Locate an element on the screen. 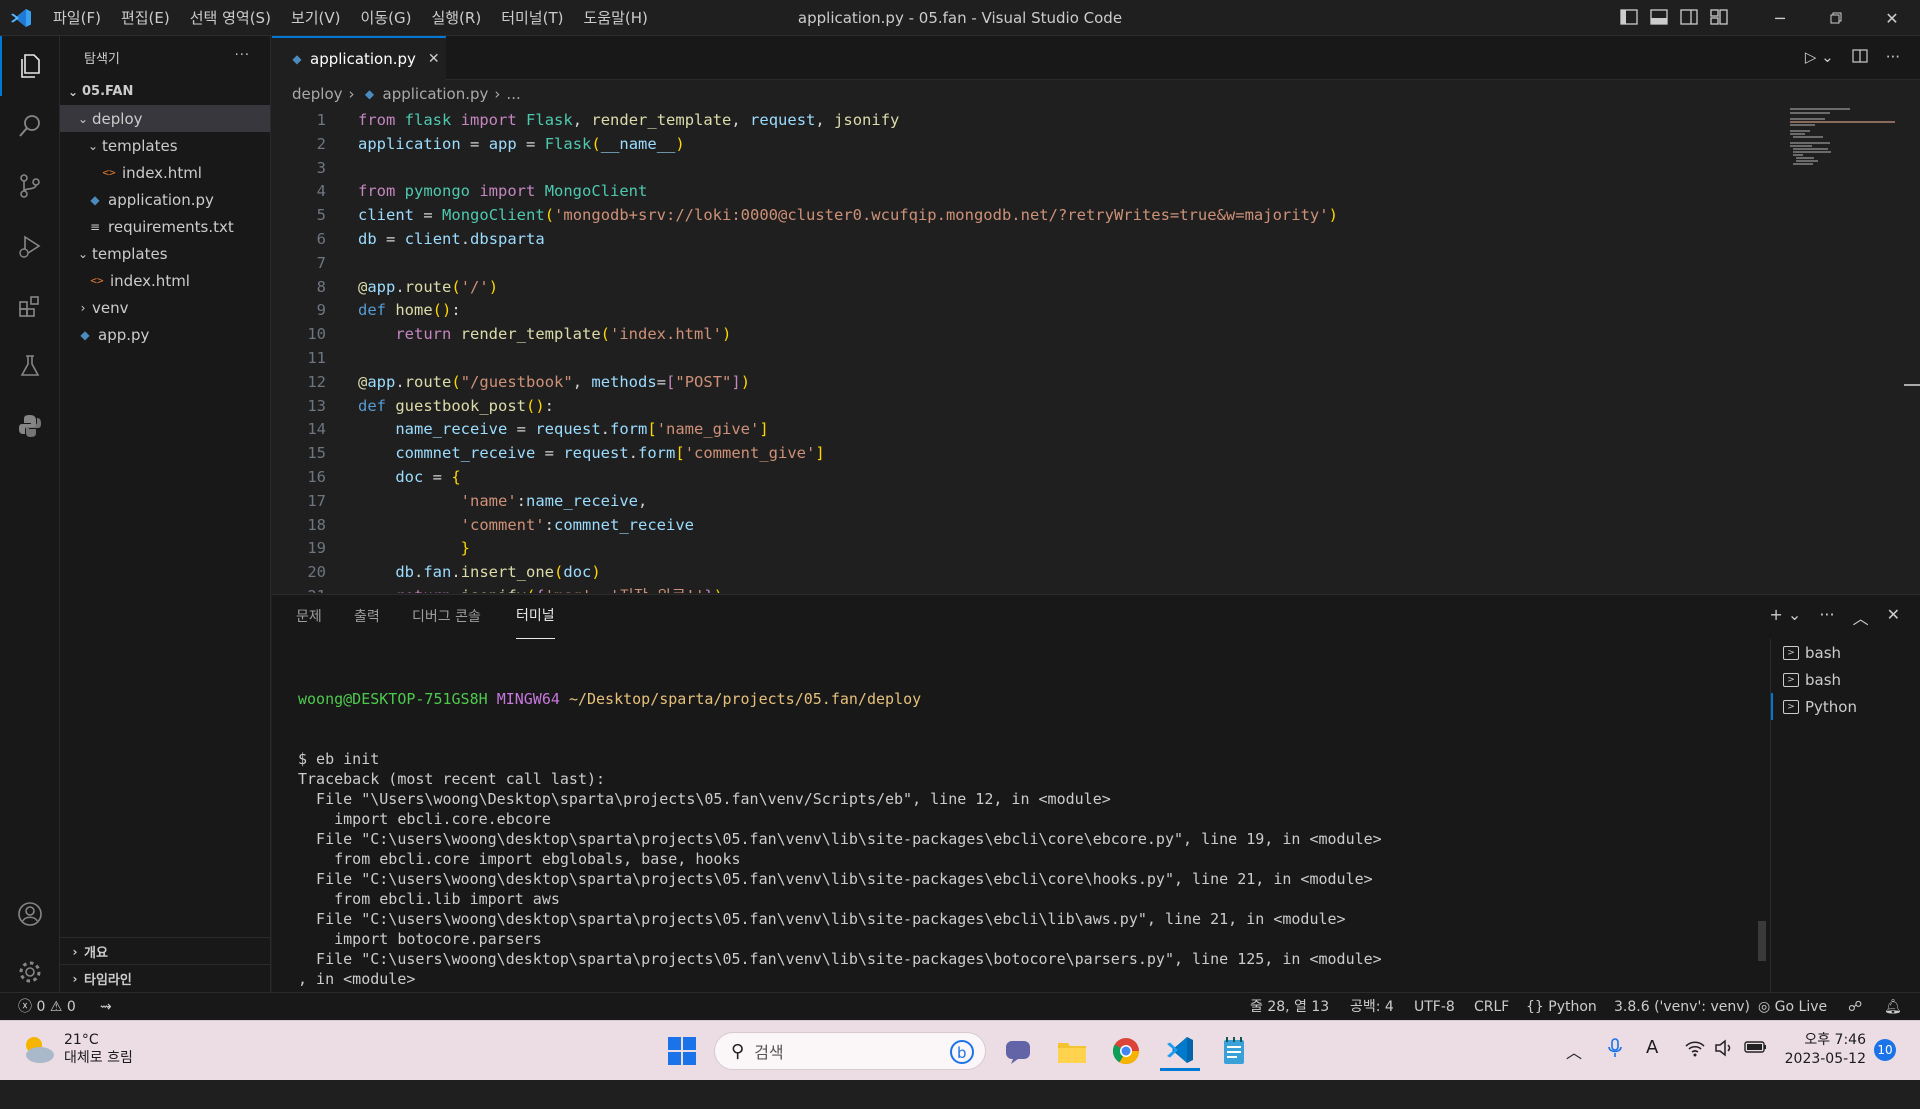 Image resolution: width=1920 pixels, height=1109 pixels. code-line: 8 @app.route('/') is located at coordinates (1072, 287).